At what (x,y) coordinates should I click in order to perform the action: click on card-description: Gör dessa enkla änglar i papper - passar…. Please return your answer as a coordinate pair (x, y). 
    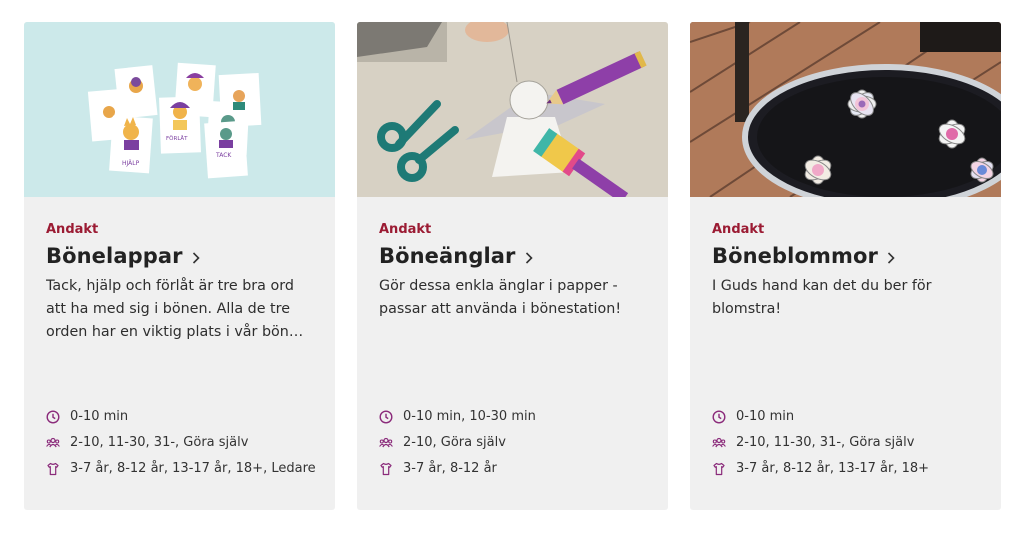
    Looking at the image, I should click on (500, 297).